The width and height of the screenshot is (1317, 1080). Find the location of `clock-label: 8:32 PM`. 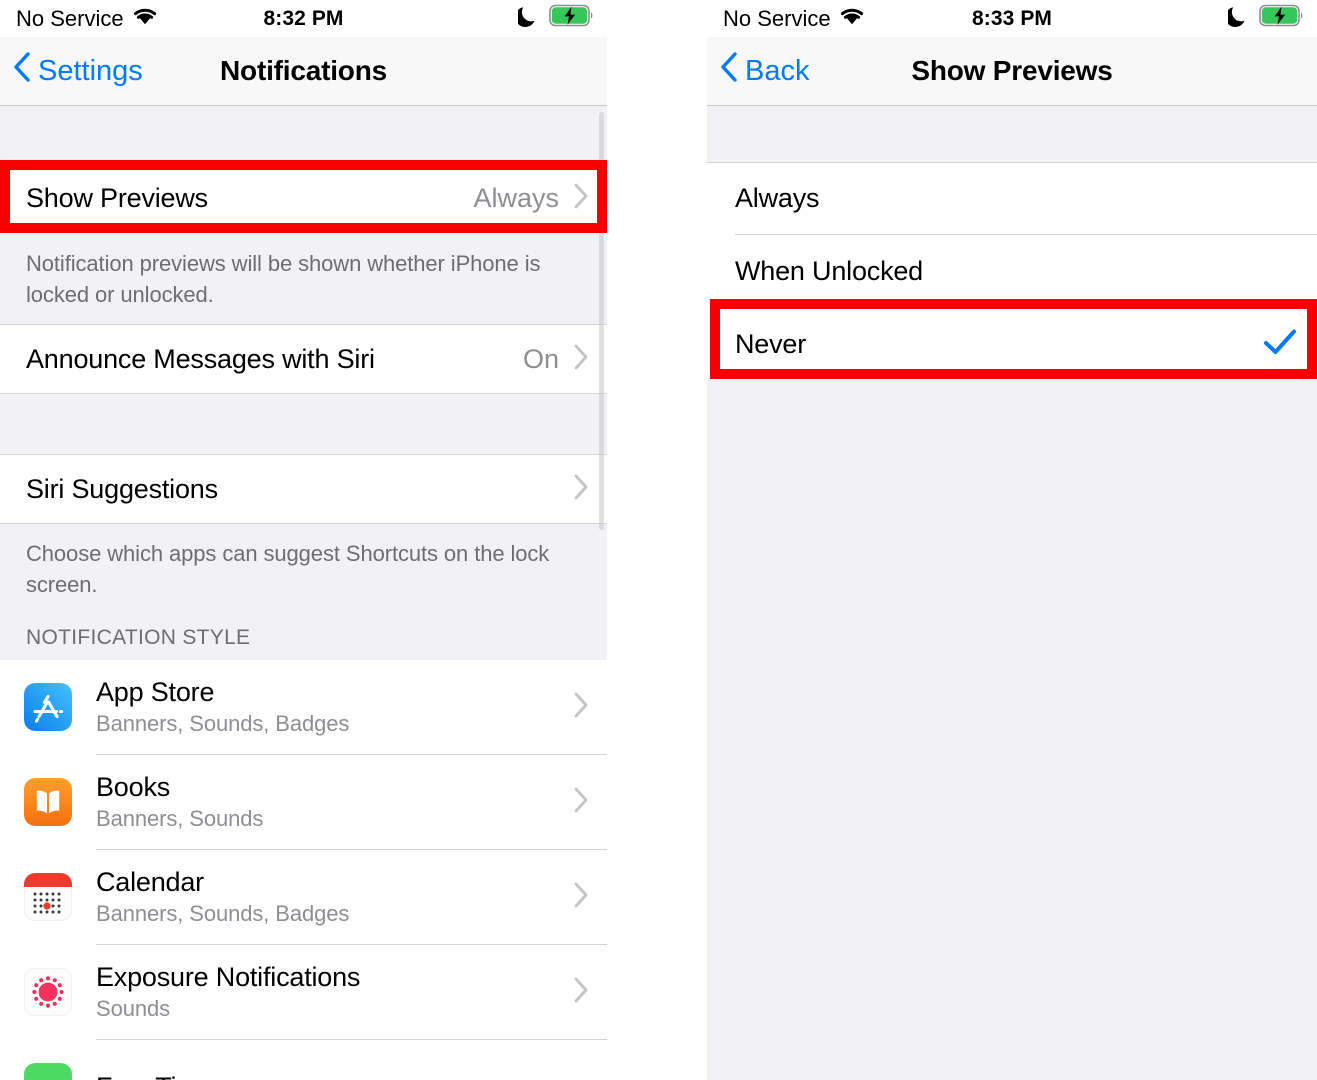

clock-label: 8:32 PM is located at coordinates (303, 18).